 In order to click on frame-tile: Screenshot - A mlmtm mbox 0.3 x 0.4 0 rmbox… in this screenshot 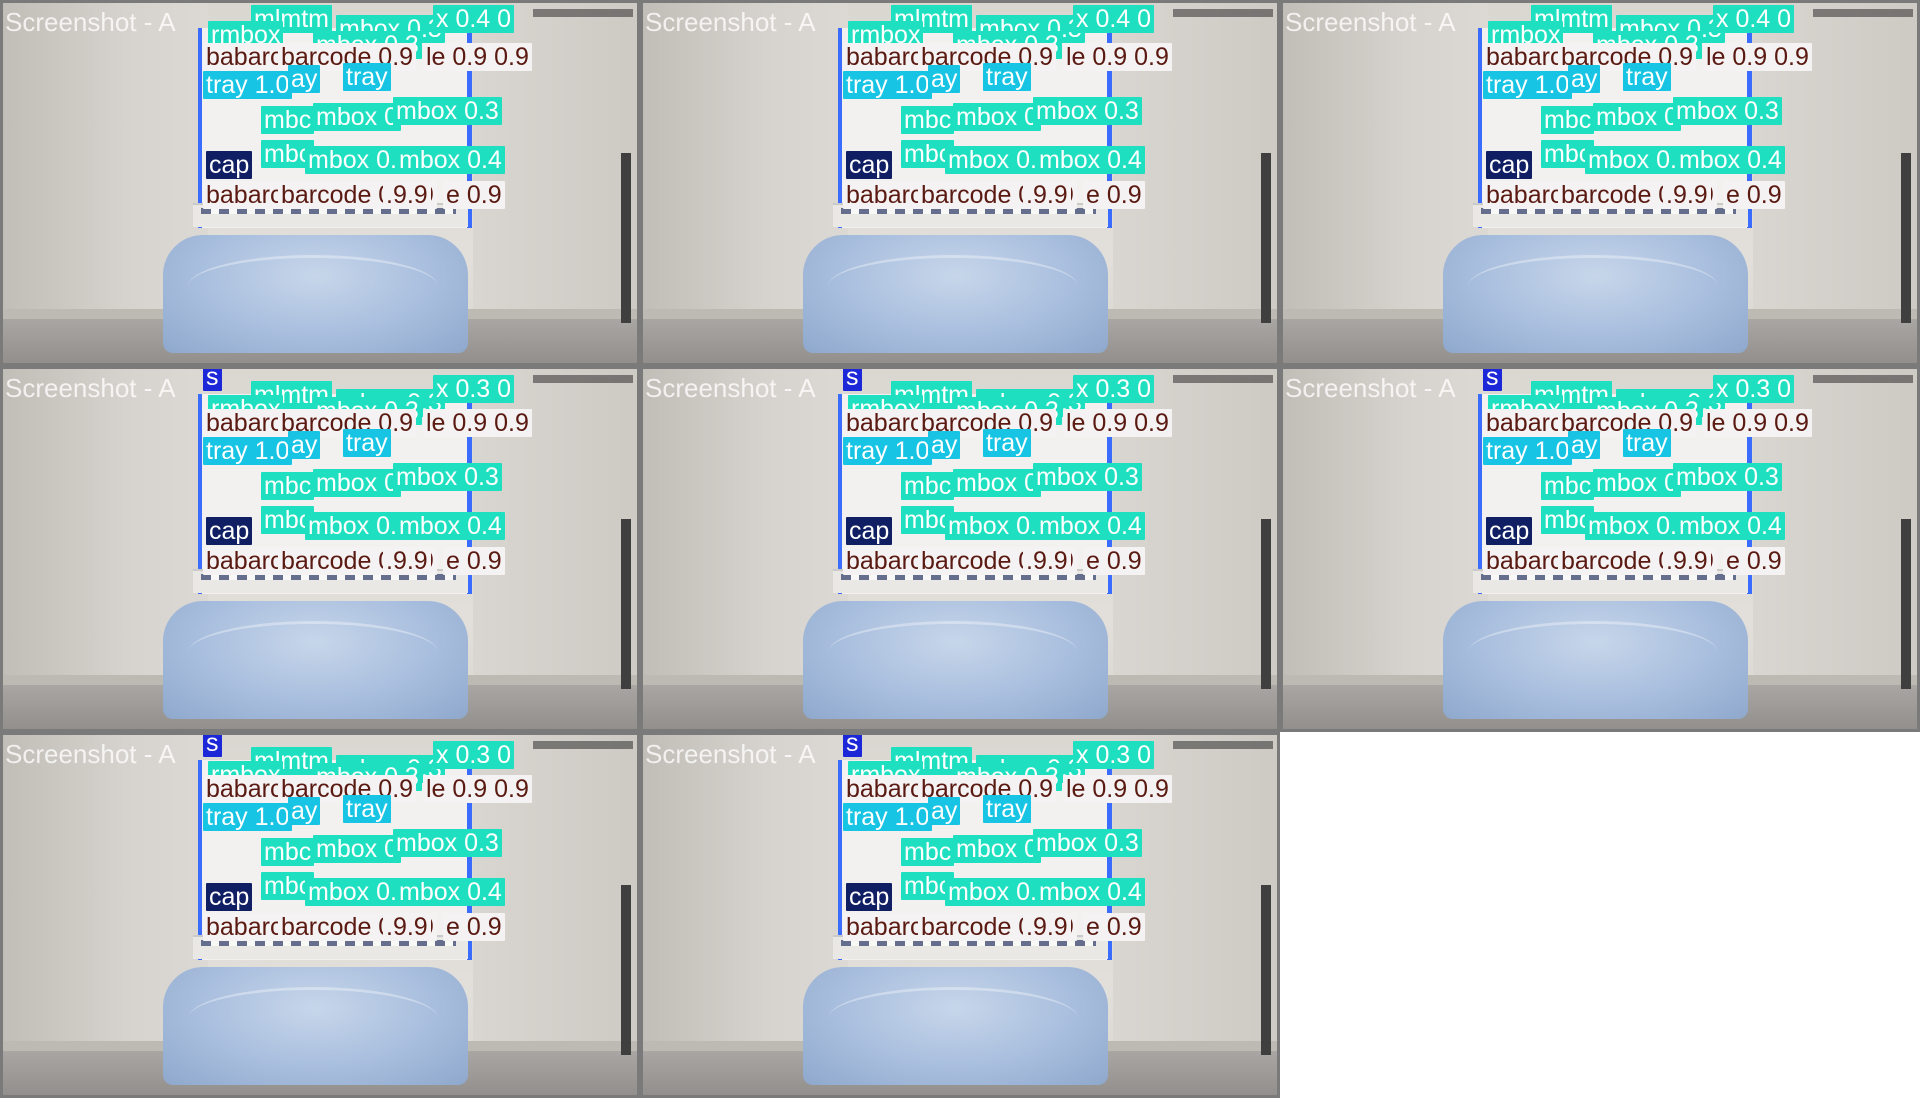, I will do `click(1600, 183)`.